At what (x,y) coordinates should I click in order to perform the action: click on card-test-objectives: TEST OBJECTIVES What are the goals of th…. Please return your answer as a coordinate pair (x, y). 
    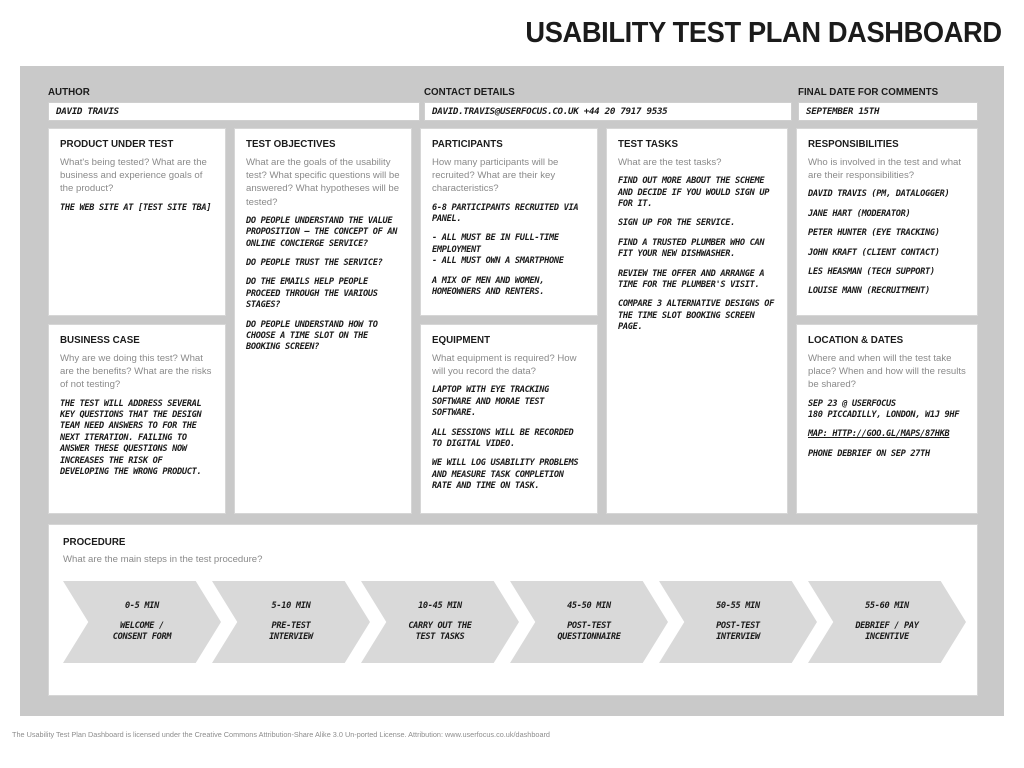
    Looking at the image, I should click on (323, 321).